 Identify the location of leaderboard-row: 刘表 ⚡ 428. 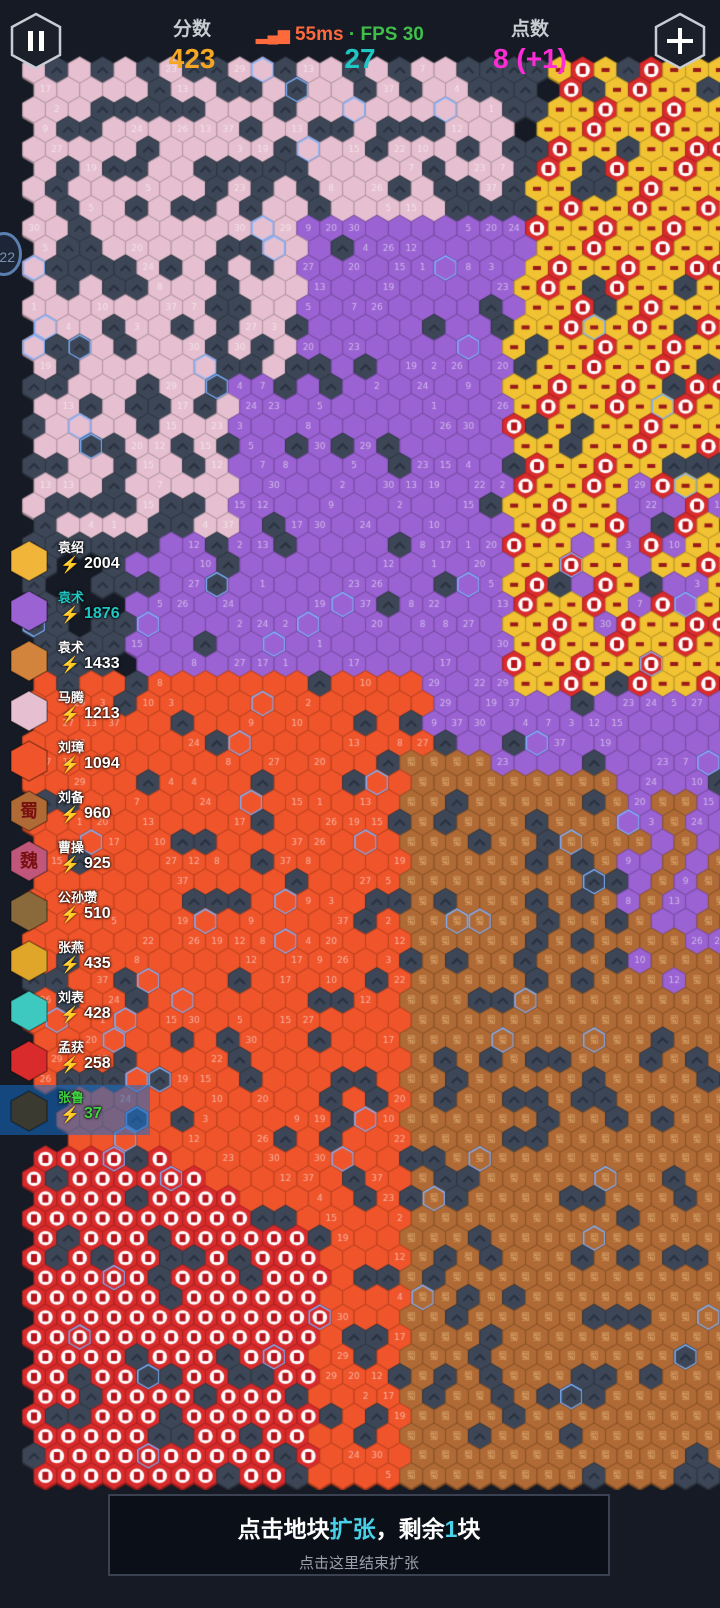
(75, 1010).